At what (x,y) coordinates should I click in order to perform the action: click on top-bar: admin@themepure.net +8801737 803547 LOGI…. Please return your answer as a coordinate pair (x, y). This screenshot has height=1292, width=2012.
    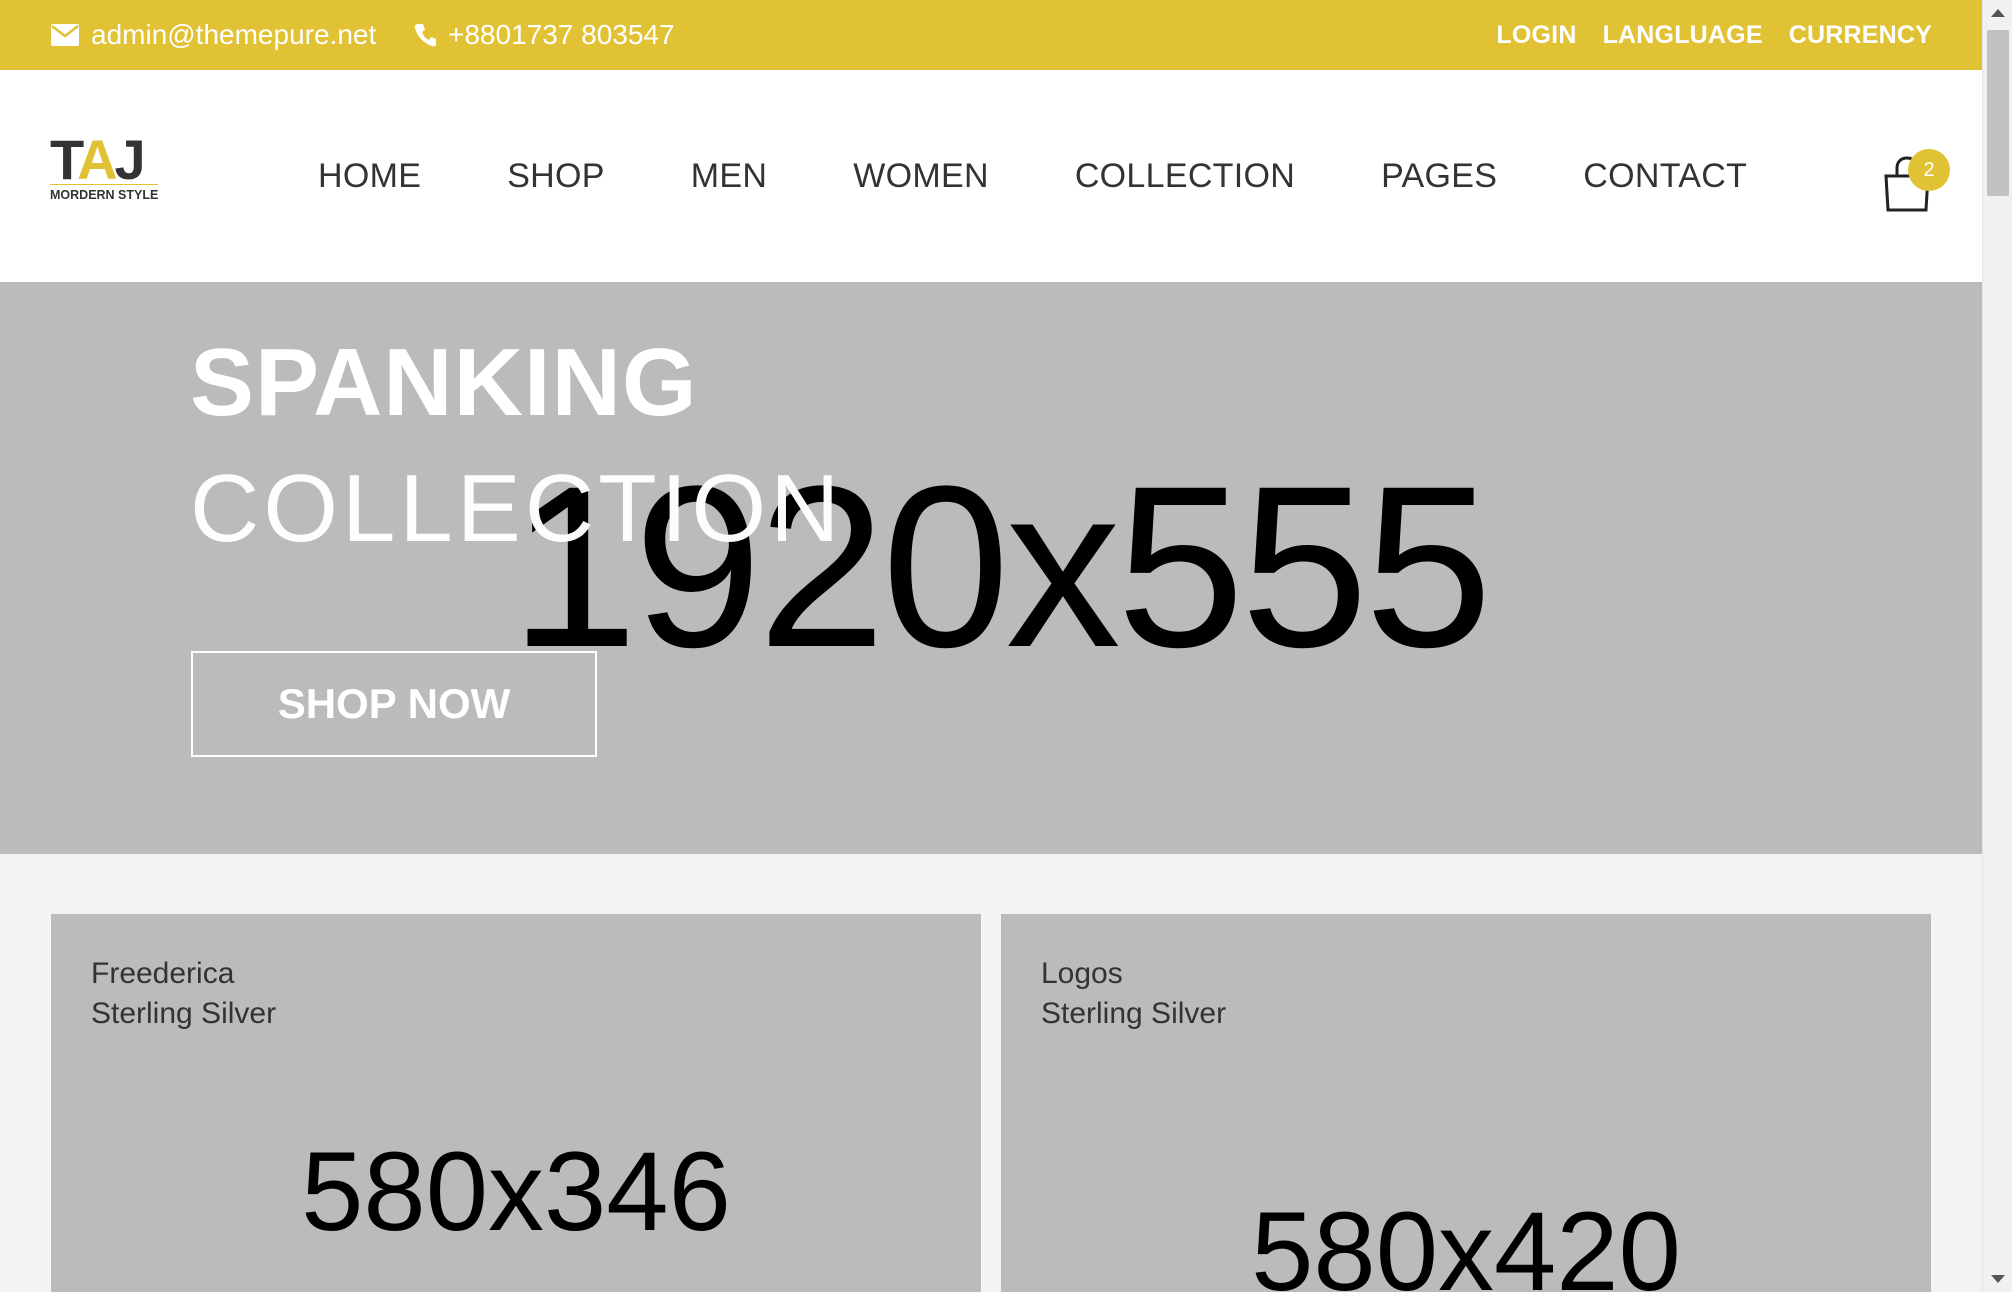
    Looking at the image, I should click on (991, 35).